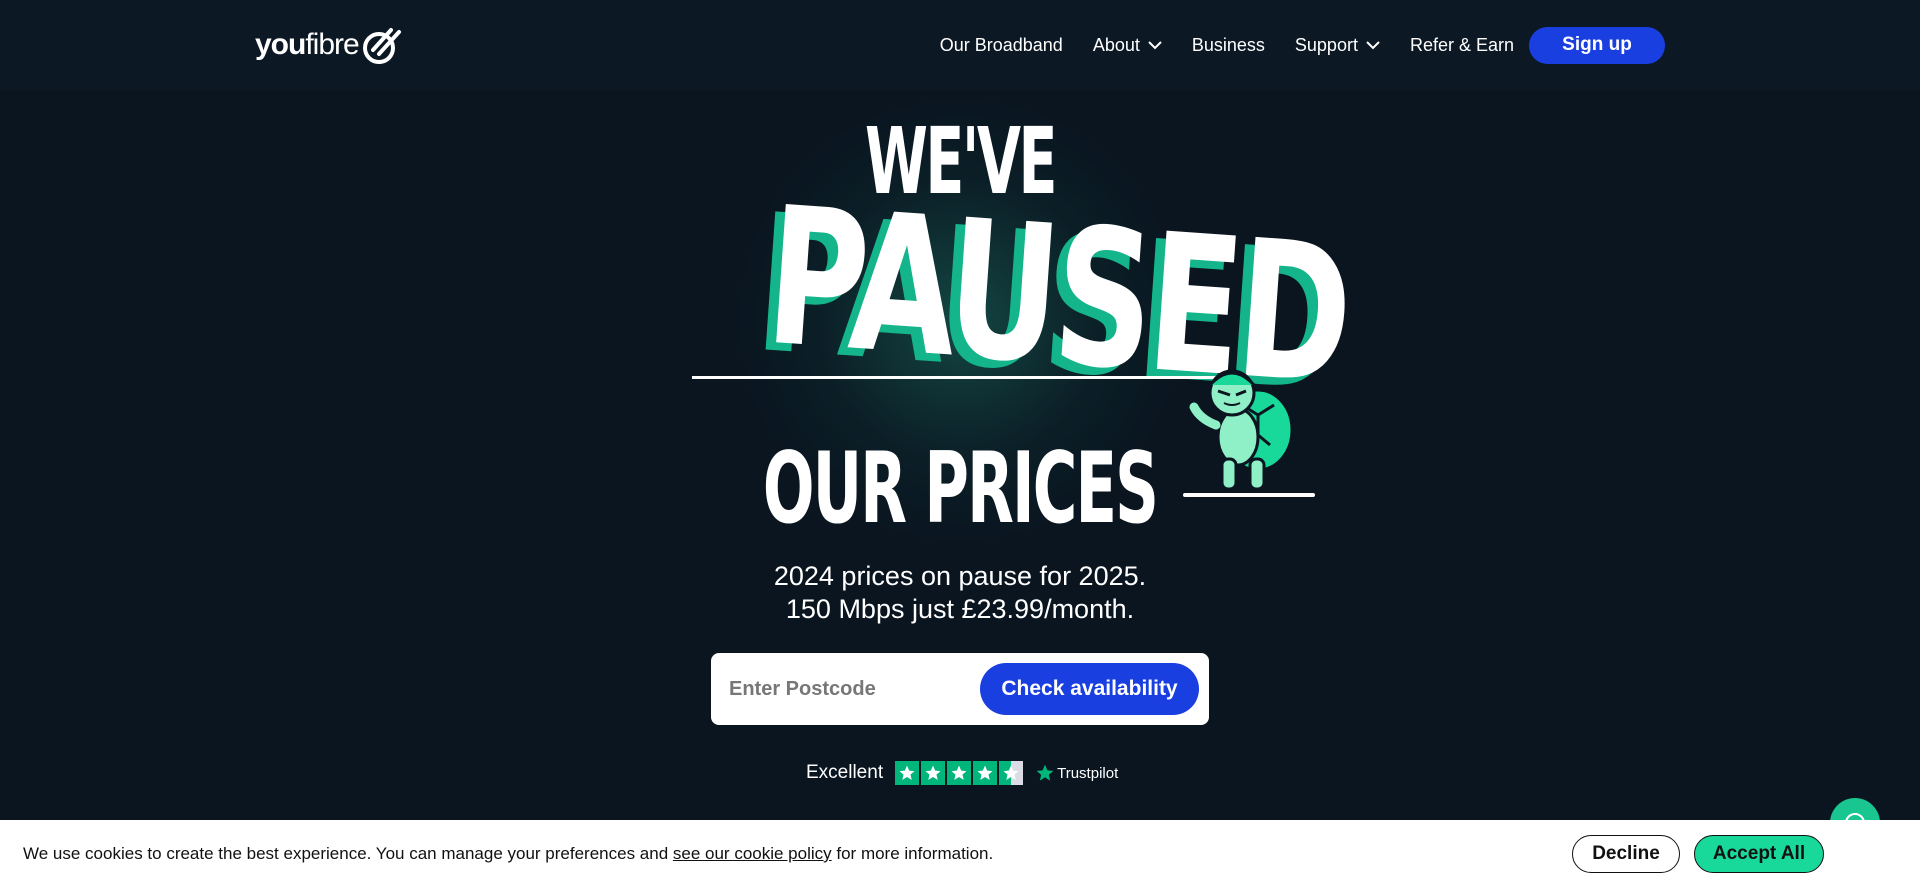 The width and height of the screenshot is (1920, 888). I want to click on hero-headline-line3: OUR PRICES, so click(960, 489).